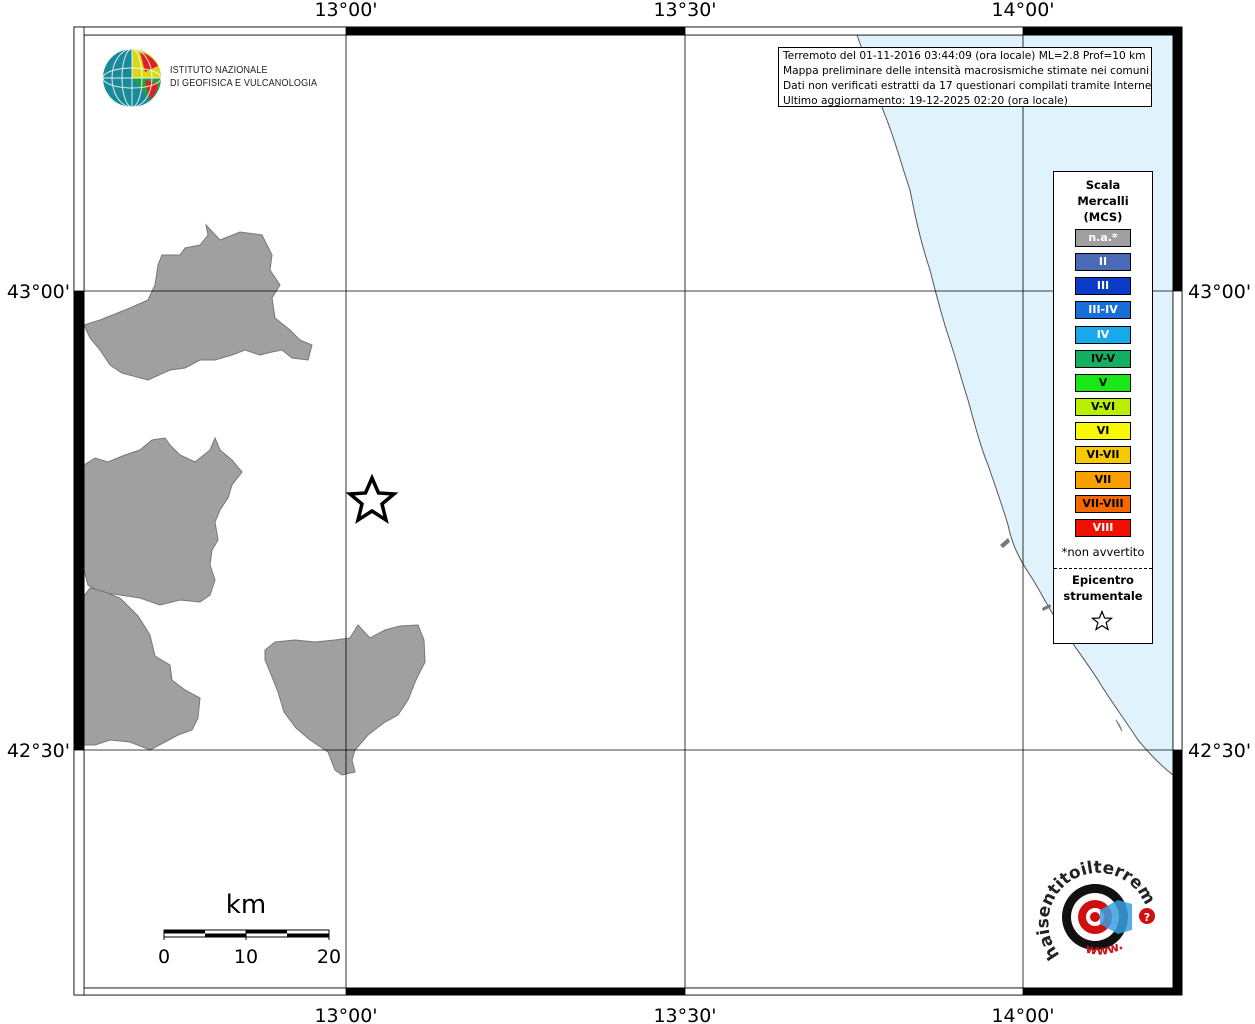 The width and height of the screenshot is (1255, 1024). I want to click on legend-item: VII, so click(1103, 479).